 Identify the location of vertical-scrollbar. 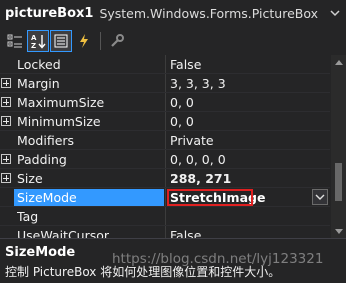
(338, 146).